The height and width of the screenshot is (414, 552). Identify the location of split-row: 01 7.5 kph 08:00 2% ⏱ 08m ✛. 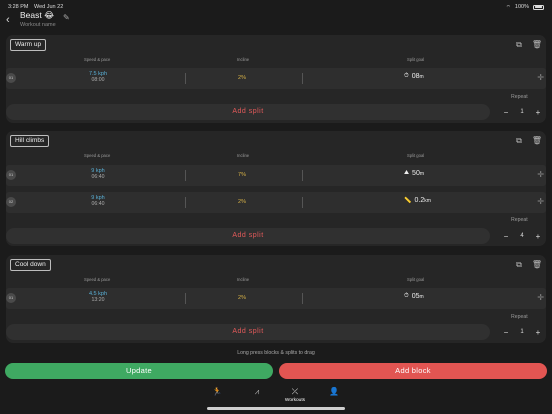
(276, 78).